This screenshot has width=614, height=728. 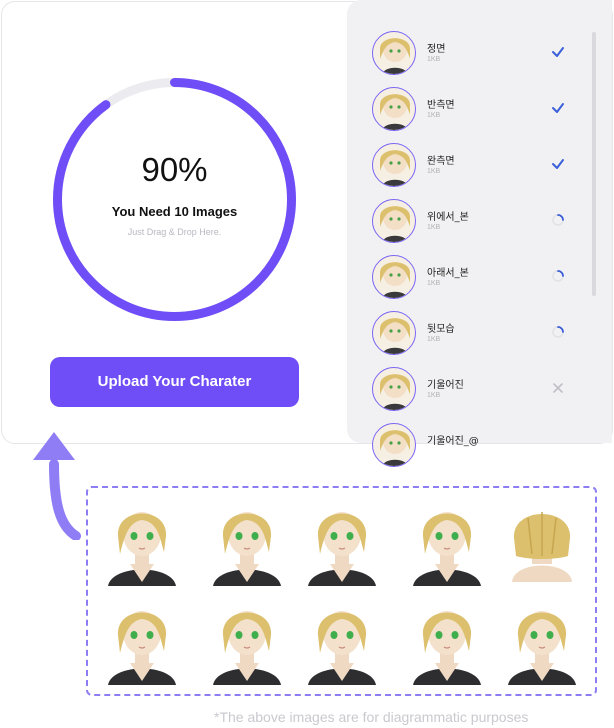 What do you see at coordinates (441, 329) in the screenshot?
I see `file-name: 뒷모습` at bounding box center [441, 329].